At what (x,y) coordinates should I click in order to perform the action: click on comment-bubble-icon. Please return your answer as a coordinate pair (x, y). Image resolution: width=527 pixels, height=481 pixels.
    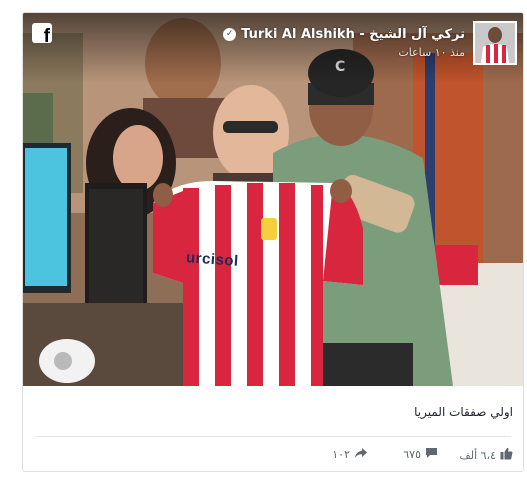
    Looking at the image, I should click on (431, 454).